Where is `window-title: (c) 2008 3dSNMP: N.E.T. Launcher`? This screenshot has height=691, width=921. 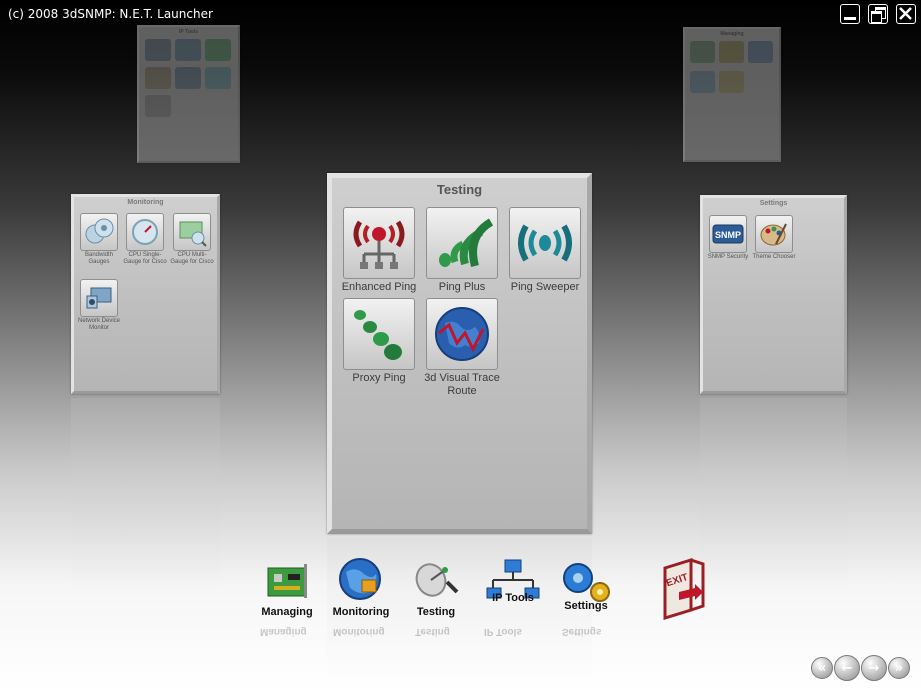 window-title: (c) 2008 3dSNMP: N.E.T. Launcher is located at coordinates (110, 14).